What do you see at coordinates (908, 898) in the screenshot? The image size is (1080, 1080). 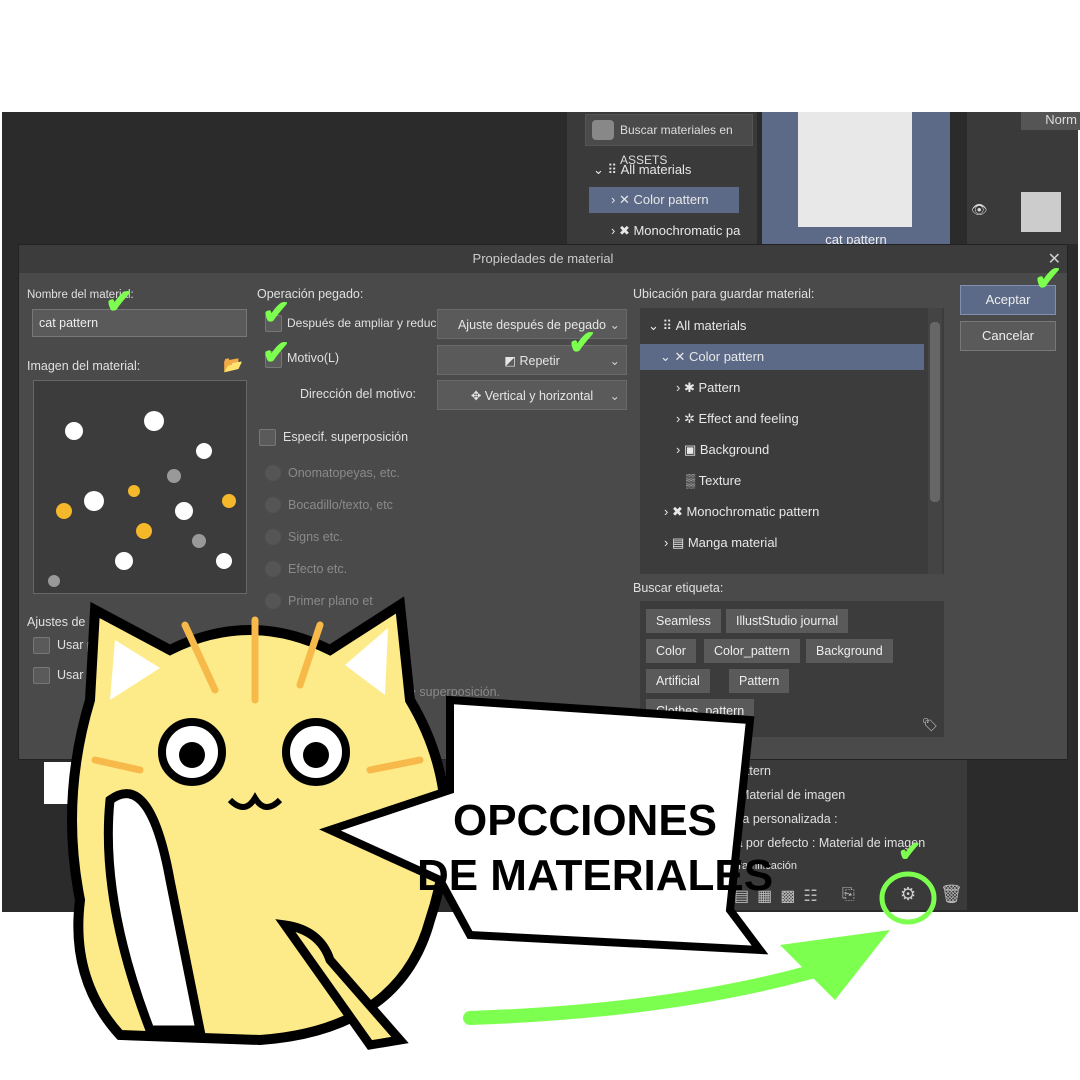 I see `highlight-circle` at bounding box center [908, 898].